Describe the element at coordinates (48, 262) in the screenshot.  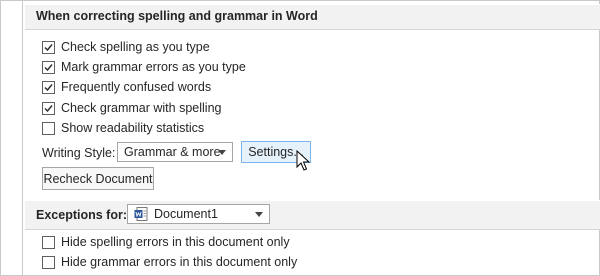
I see `checkbox-hide-grammar` at that location.